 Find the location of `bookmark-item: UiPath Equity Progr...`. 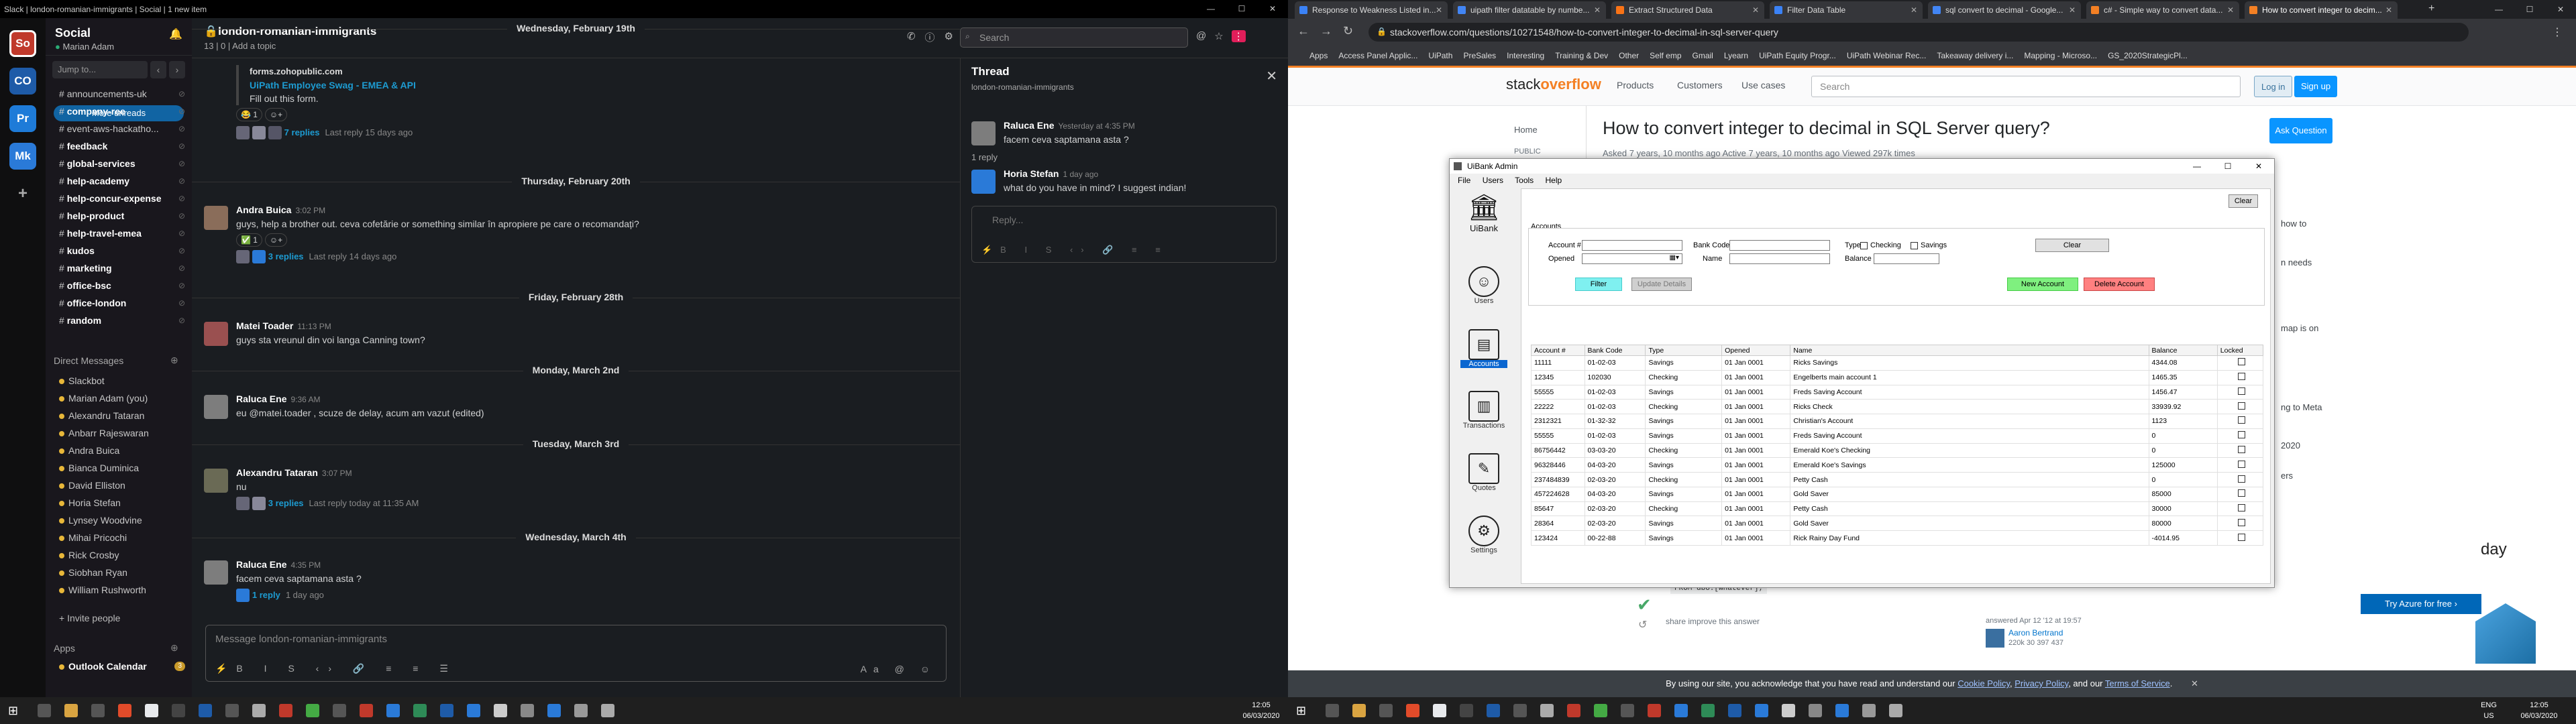

bookmark-item: UiPath Equity Progr... is located at coordinates (1797, 55).